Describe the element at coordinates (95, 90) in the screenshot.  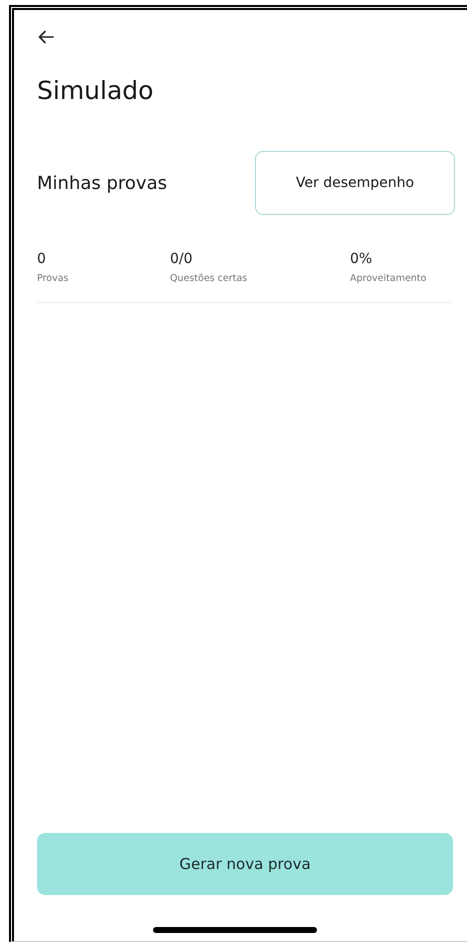
I see `page-title: Simulado` at that location.